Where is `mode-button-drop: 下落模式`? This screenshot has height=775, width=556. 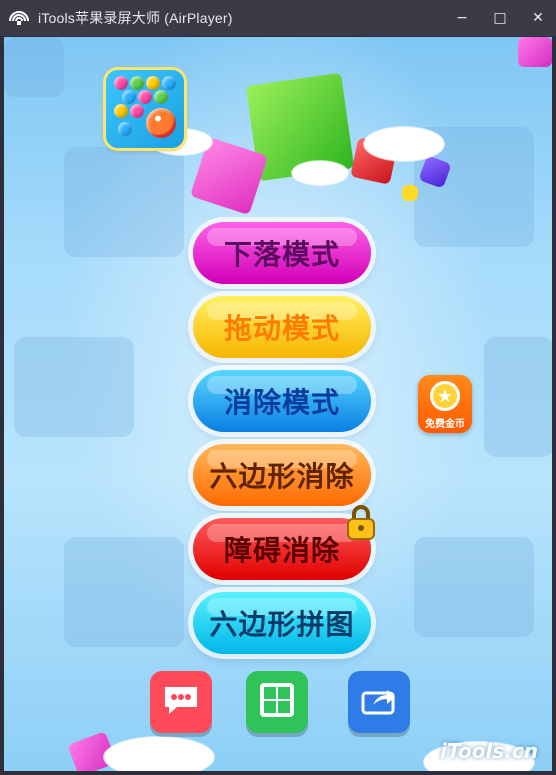 mode-button-drop: 下落模式 is located at coordinates (282, 253).